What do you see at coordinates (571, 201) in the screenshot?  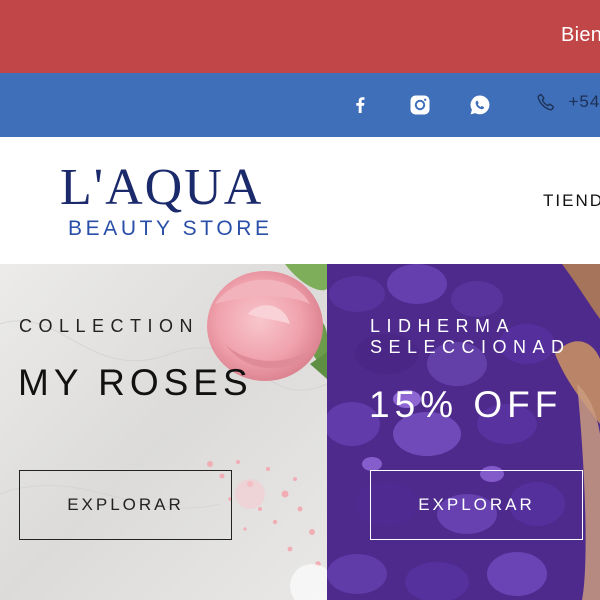 I see `nav-item-tienda: TIEND` at bounding box center [571, 201].